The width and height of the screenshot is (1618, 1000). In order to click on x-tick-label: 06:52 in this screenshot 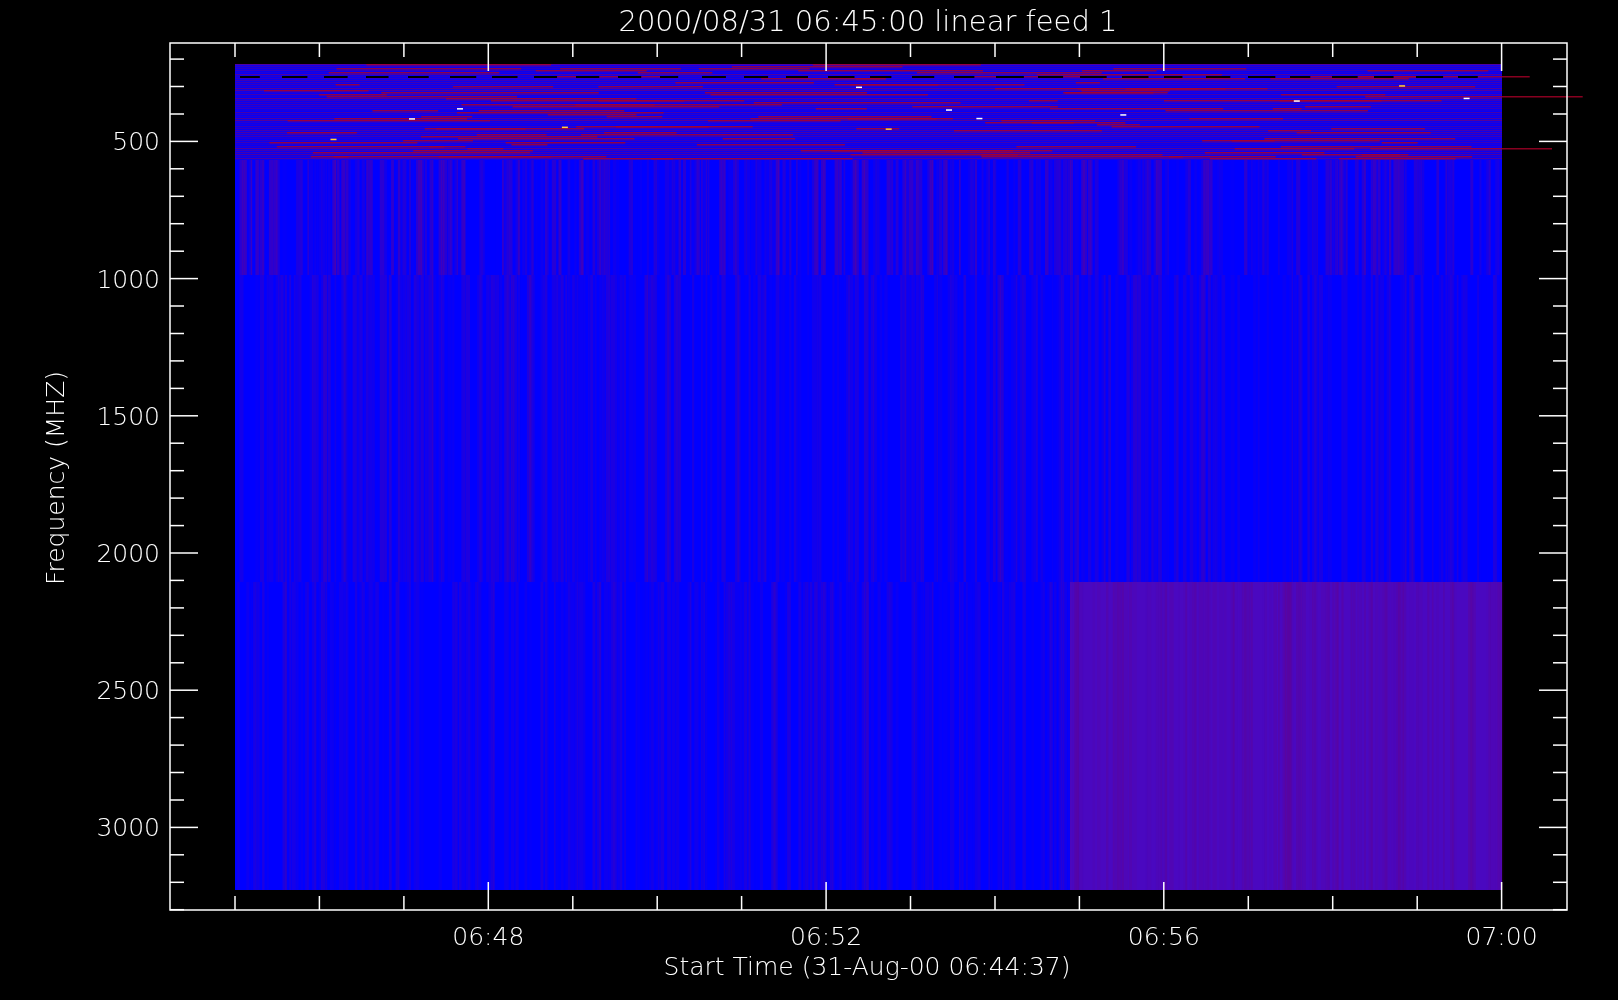, I will do `click(826, 936)`.